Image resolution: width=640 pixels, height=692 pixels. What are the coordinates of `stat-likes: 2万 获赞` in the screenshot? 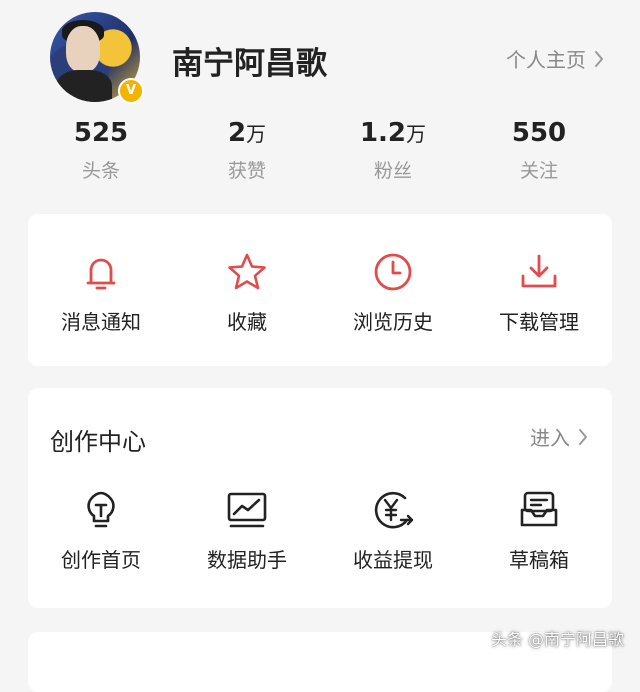 It's located at (247, 153).